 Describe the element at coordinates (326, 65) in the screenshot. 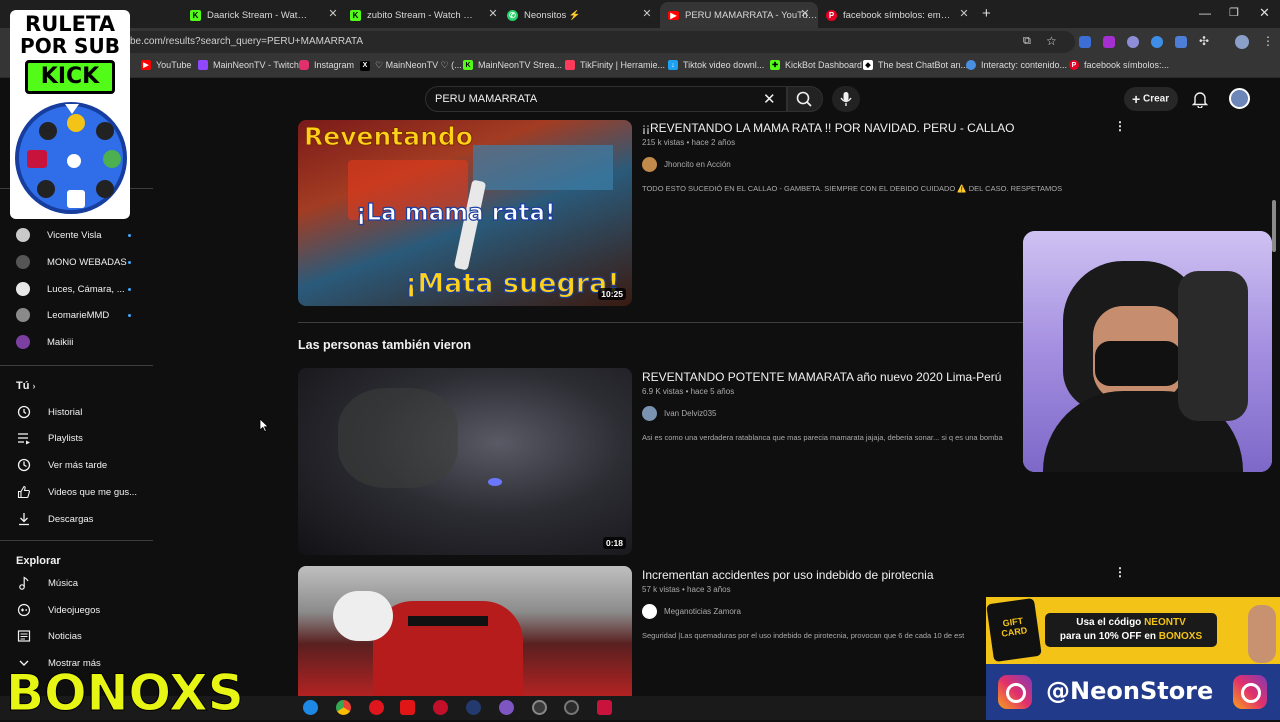

I see `bookmark-item: Instagram` at that location.